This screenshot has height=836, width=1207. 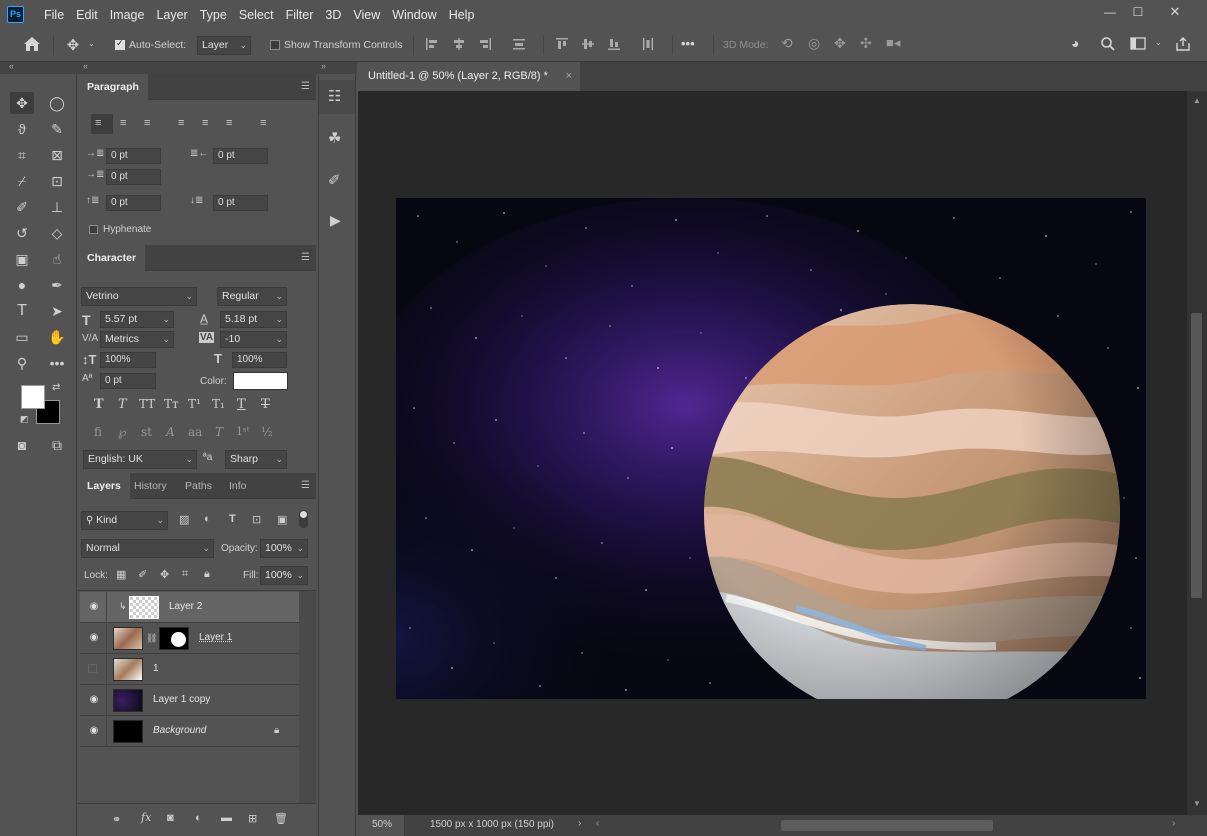 I want to click on menu-help: Help, so click(x=462, y=15).